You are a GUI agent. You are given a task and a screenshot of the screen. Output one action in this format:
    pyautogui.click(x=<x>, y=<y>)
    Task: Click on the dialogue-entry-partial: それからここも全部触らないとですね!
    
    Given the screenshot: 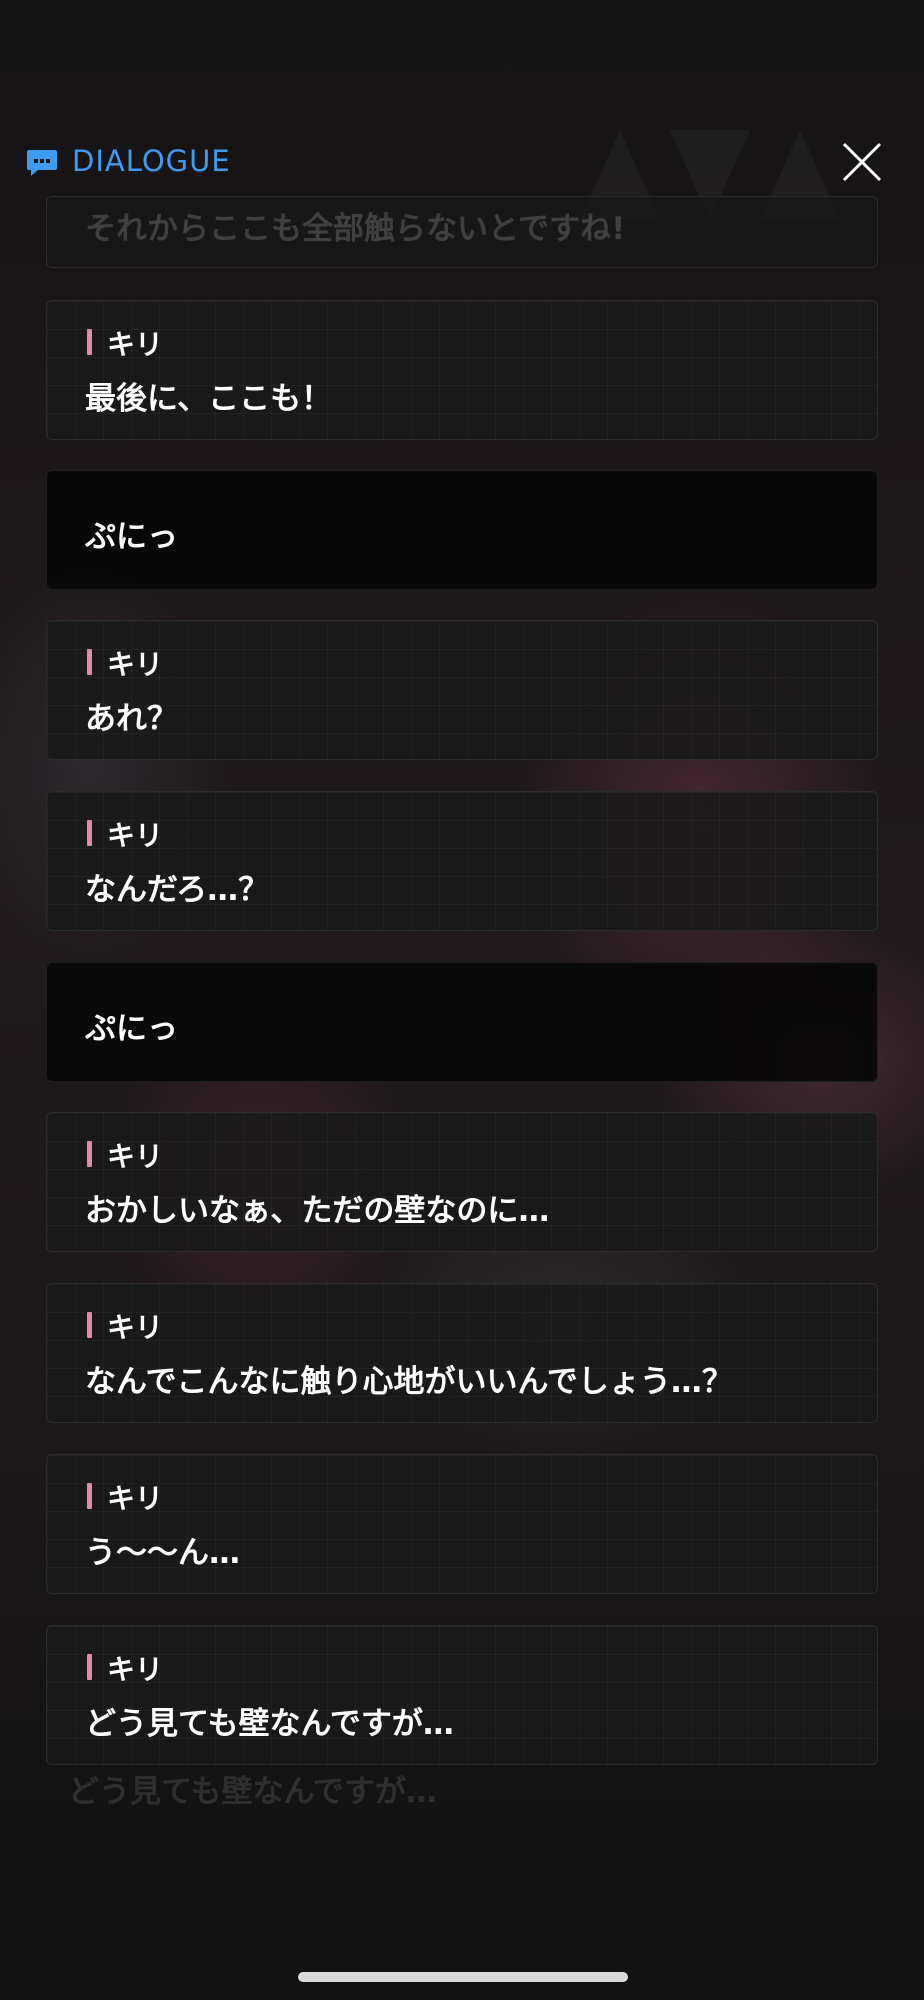 What is the action you would take?
    pyautogui.click(x=462, y=232)
    